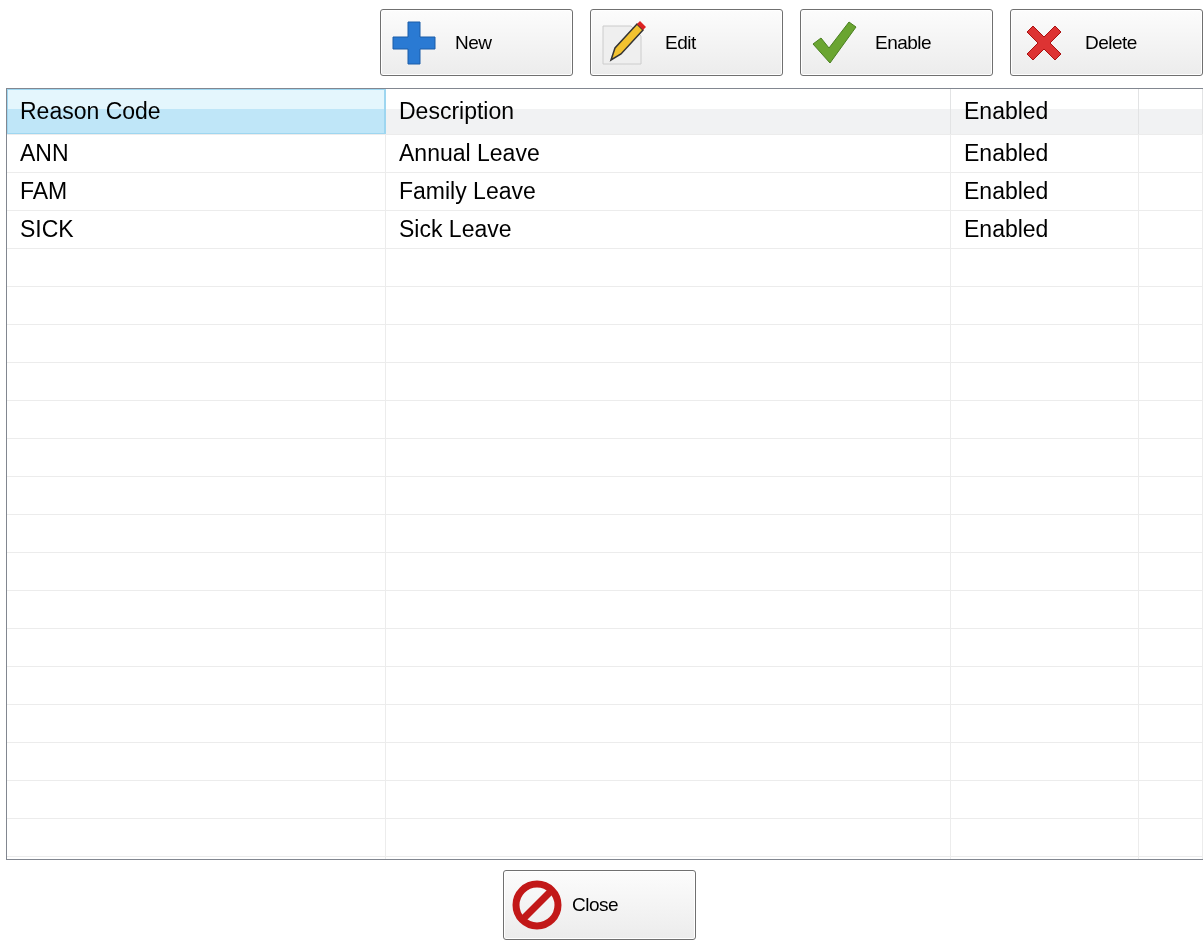 This screenshot has width=1203, height=940. I want to click on prohibition-icon, so click(537, 905).